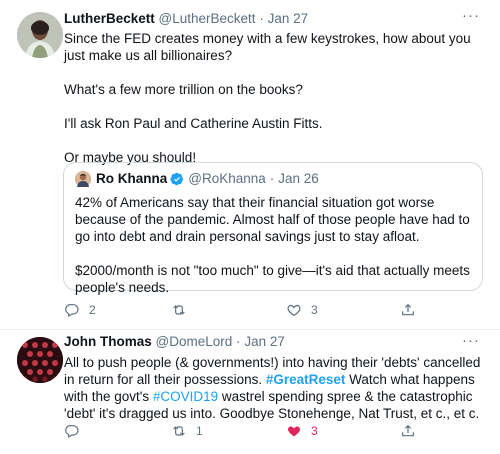 Image resolution: width=500 pixels, height=454 pixels. I want to click on reply-button, so click(76, 431).